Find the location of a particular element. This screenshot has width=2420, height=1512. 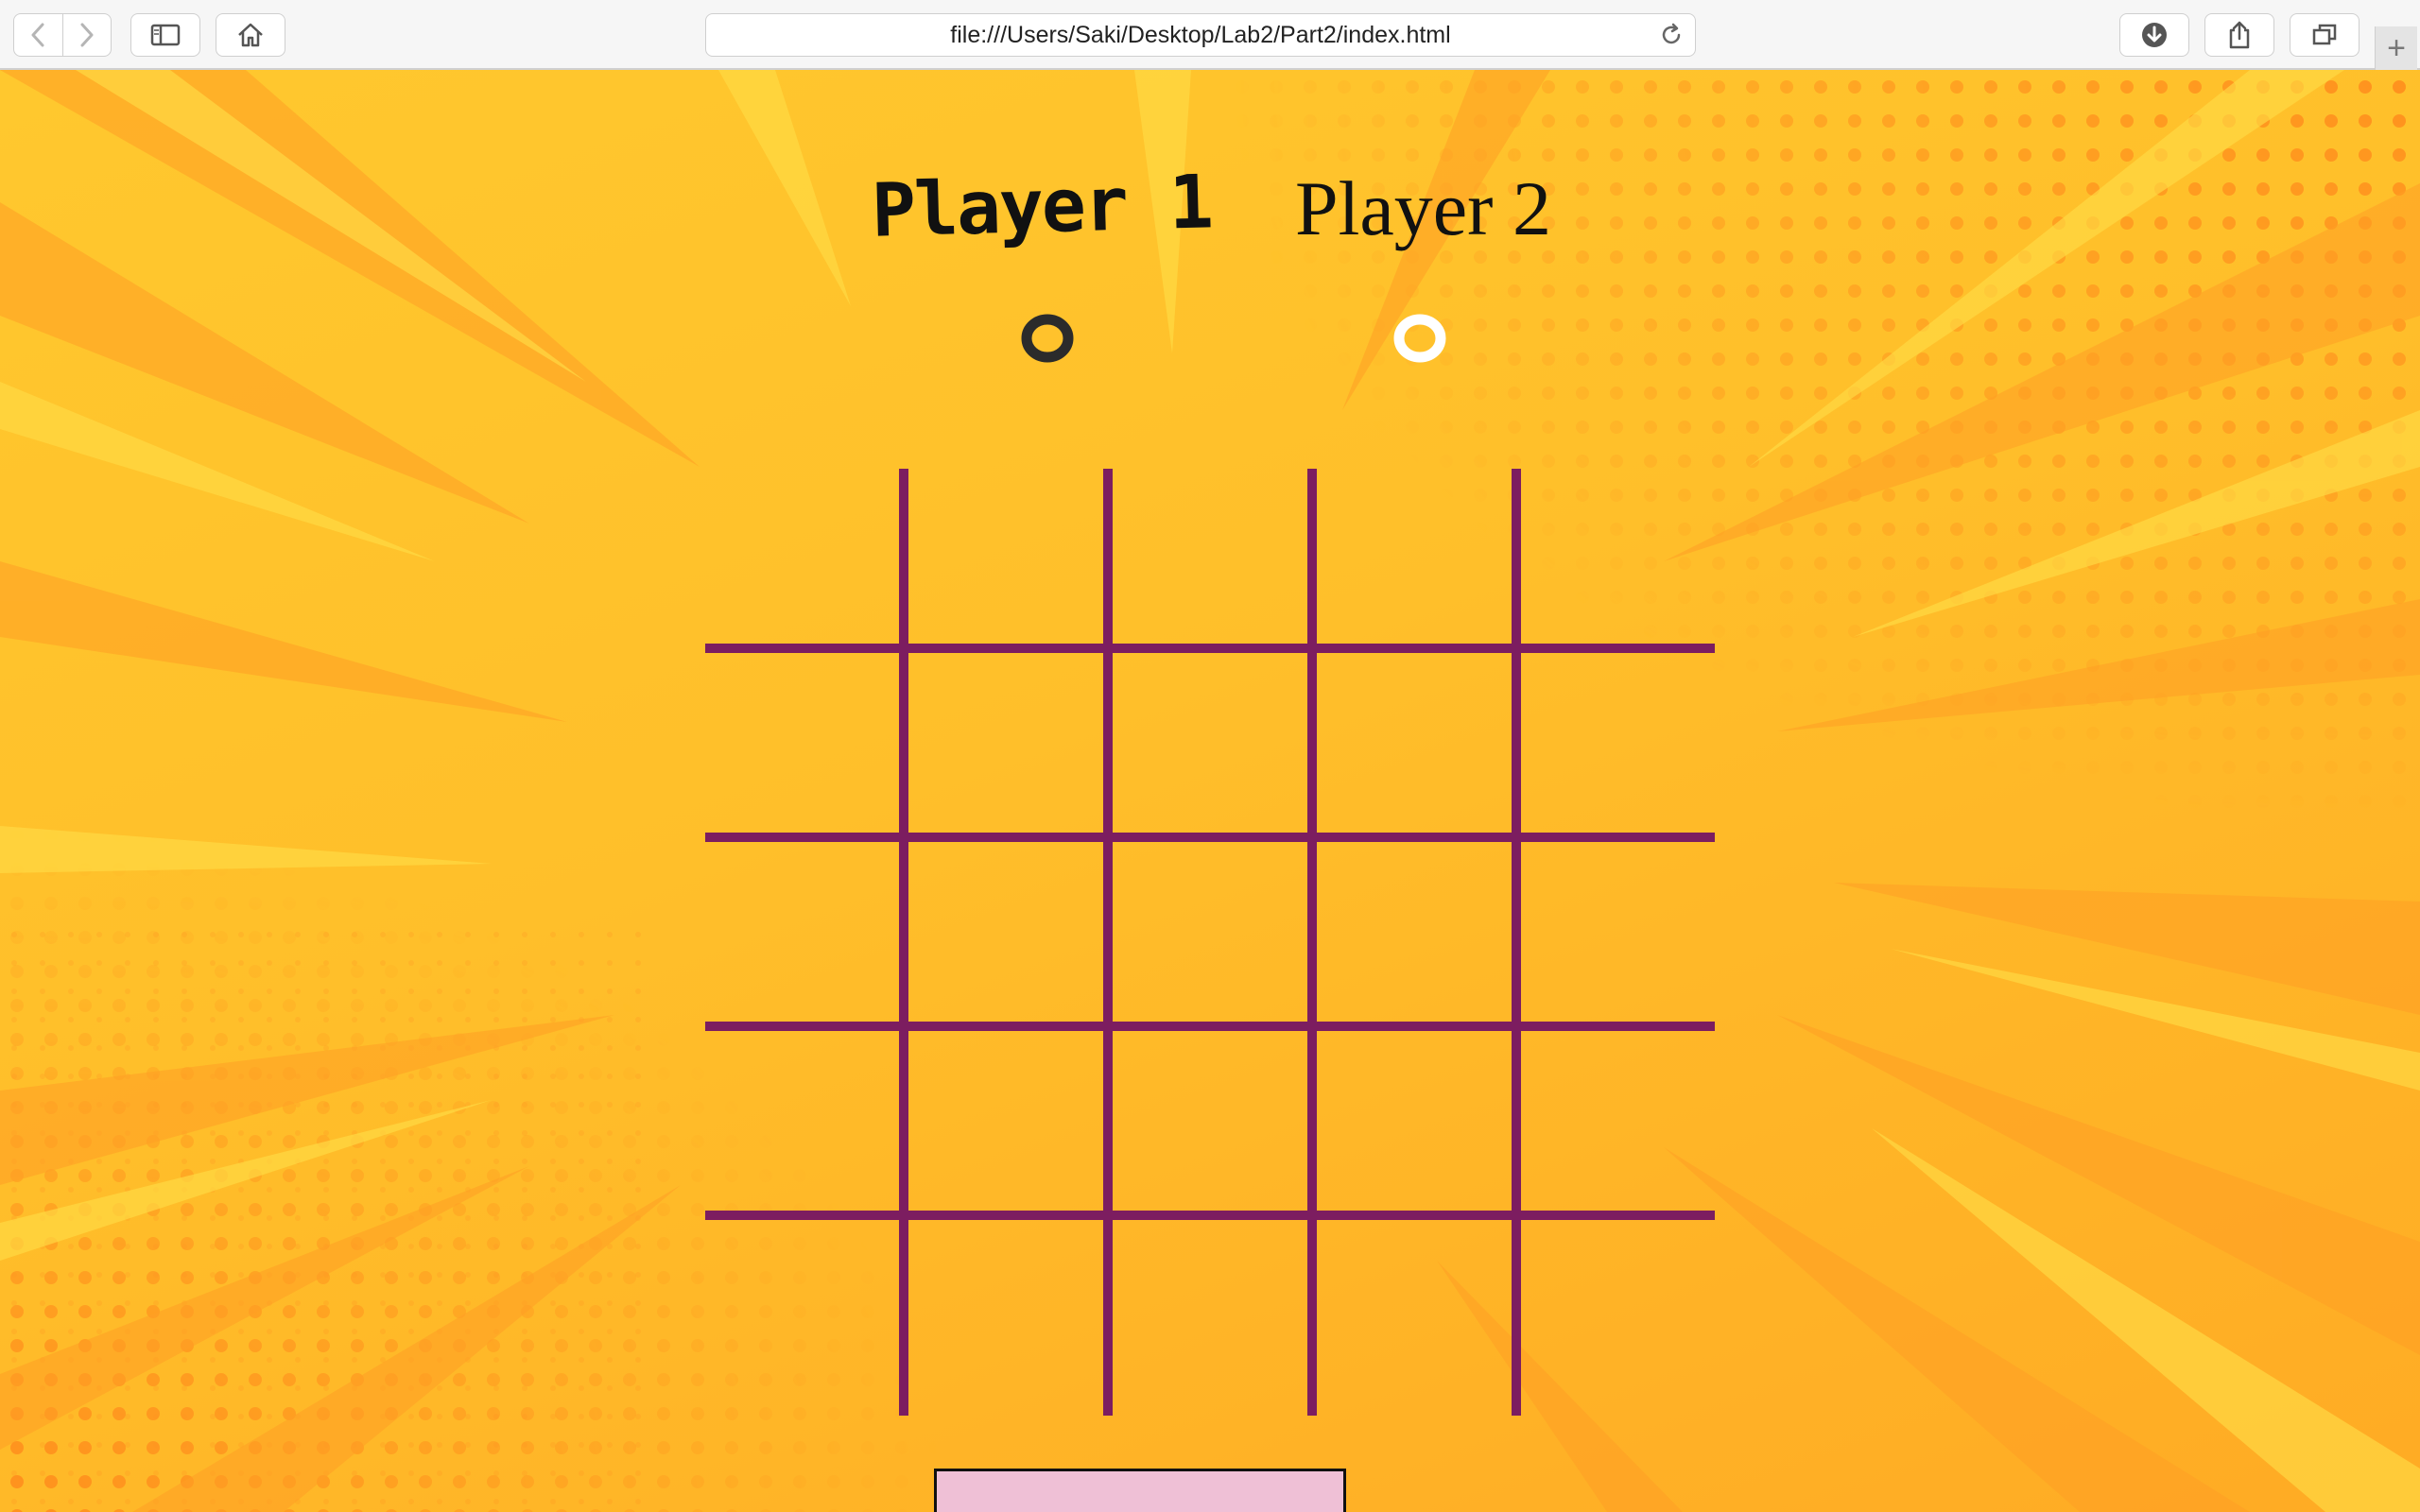

board-cell-r5-c2 is located at coordinates (1006, 1315).